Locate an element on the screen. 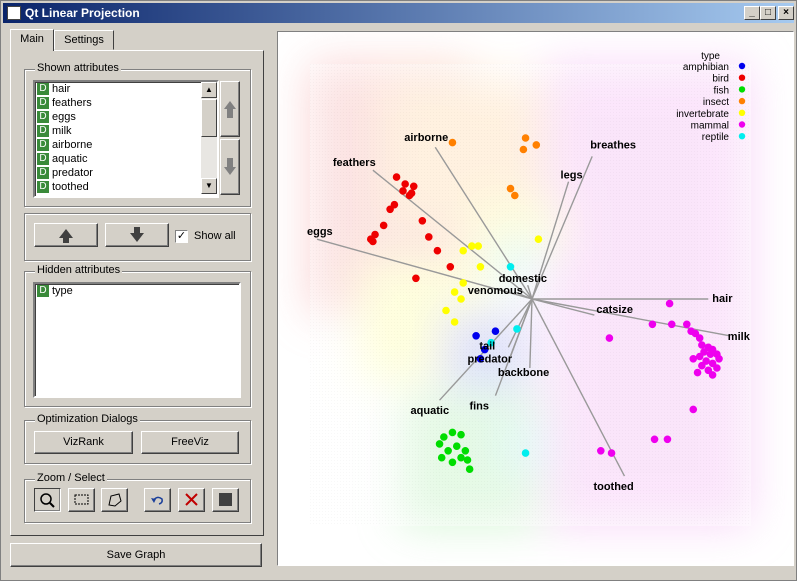  rect-select-button is located at coordinates (81, 500).